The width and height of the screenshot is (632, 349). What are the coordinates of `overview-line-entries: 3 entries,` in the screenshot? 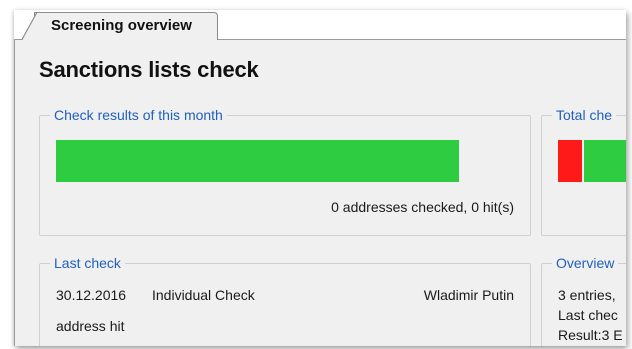 It's located at (587, 295).